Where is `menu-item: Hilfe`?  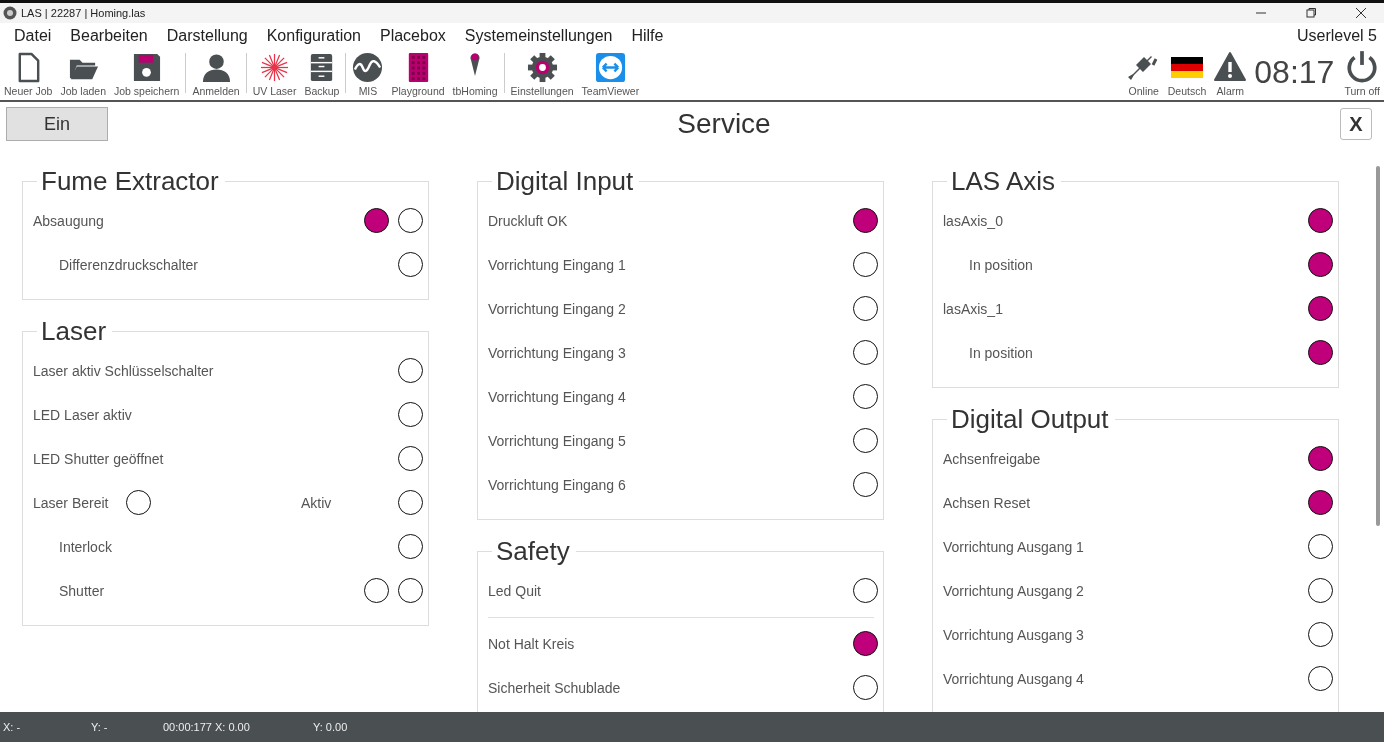 menu-item: Hilfe is located at coordinates (647, 36).